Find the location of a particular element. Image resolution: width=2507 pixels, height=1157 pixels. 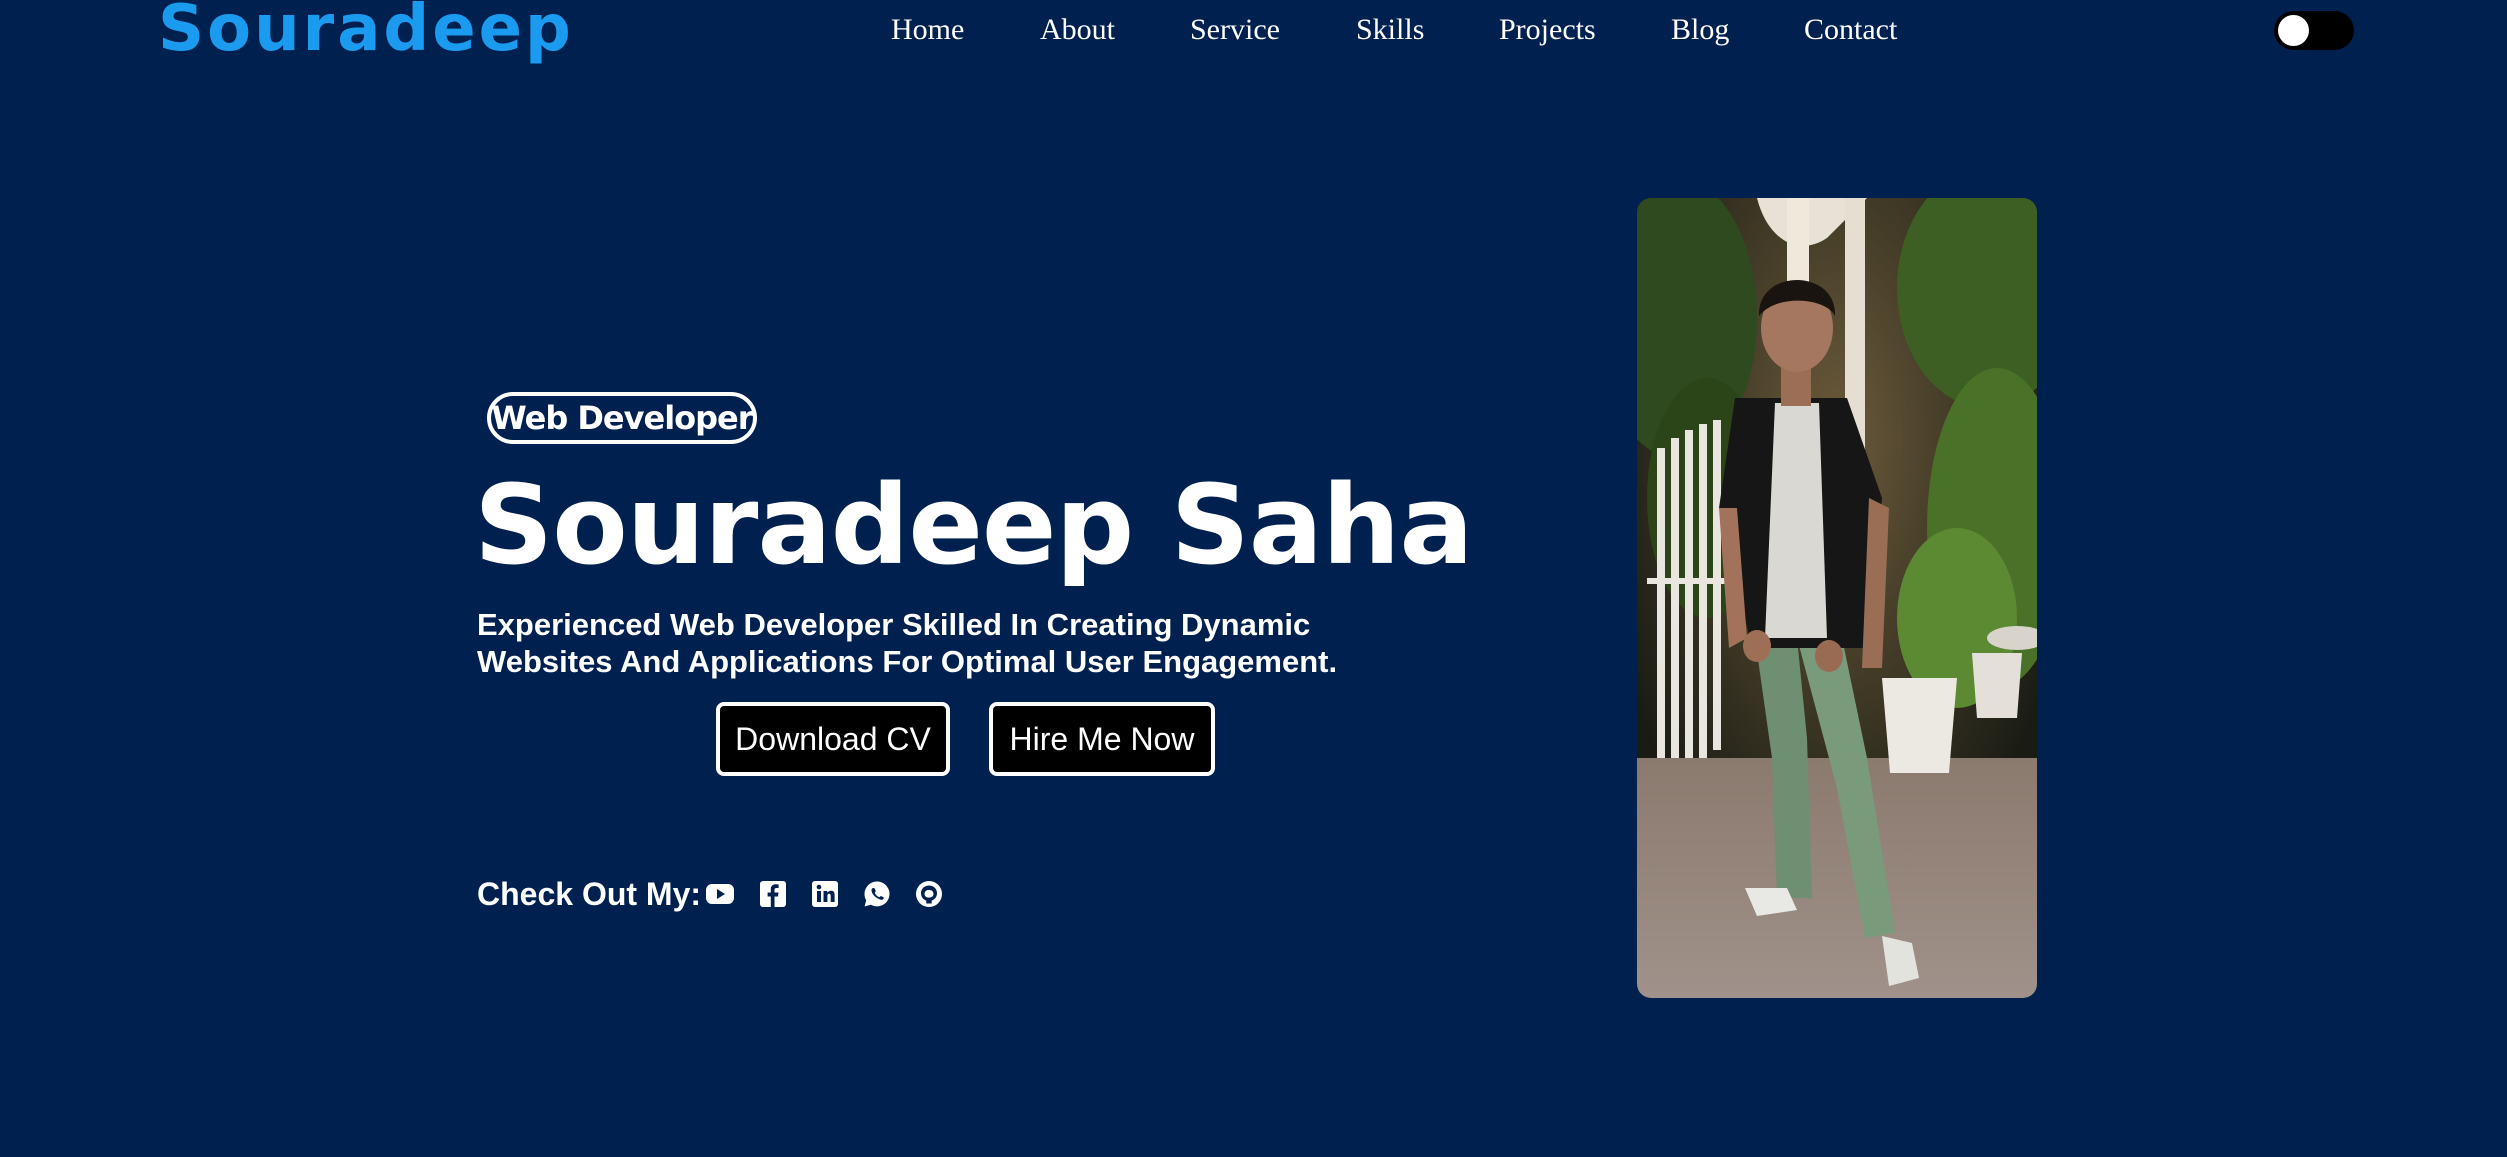

youtube-icon is located at coordinates (720, 894).